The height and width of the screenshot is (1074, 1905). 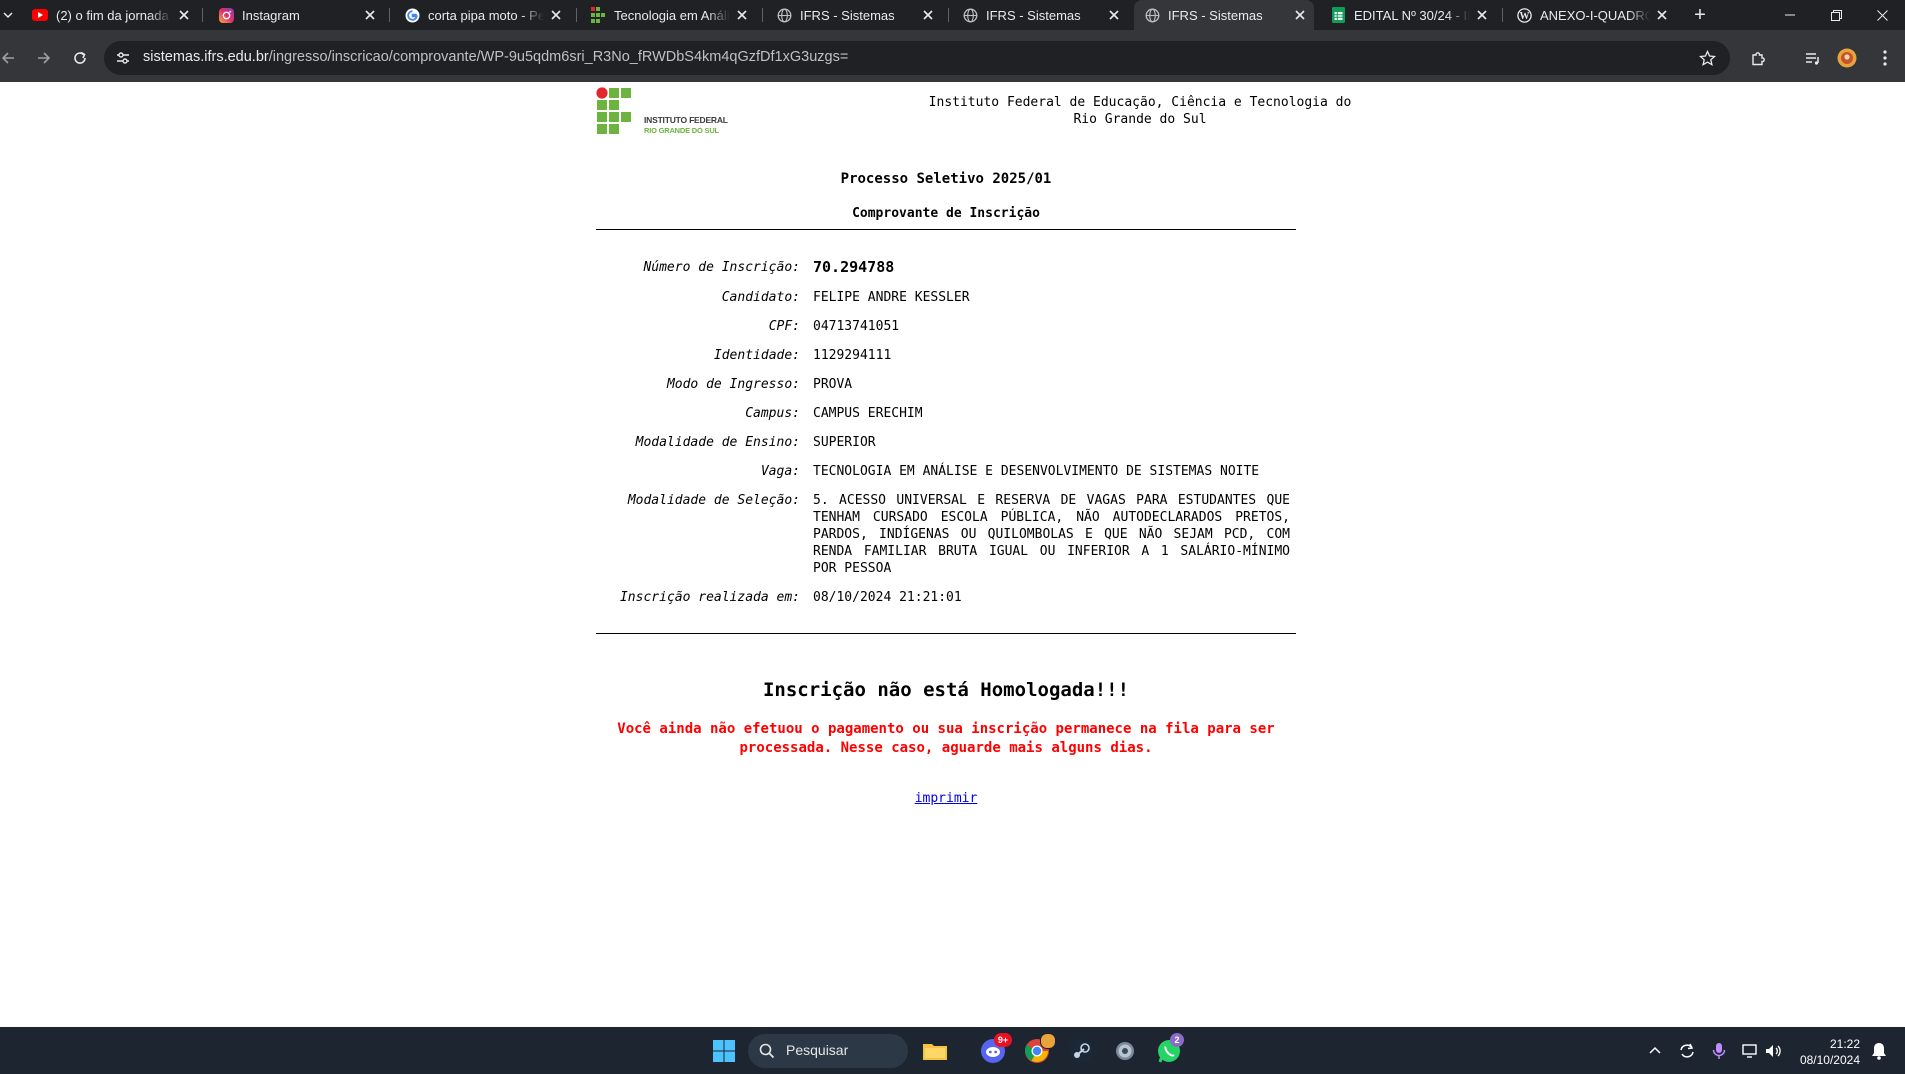 I want to click on field-value-campus: CAMPUS ERECHIM, so click(x=868, y=413).